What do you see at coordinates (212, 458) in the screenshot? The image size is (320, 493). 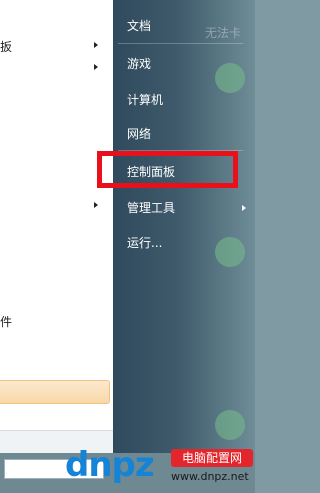 I see `watermark-badge: 电脑配置网` at bounding box center [212, 458].